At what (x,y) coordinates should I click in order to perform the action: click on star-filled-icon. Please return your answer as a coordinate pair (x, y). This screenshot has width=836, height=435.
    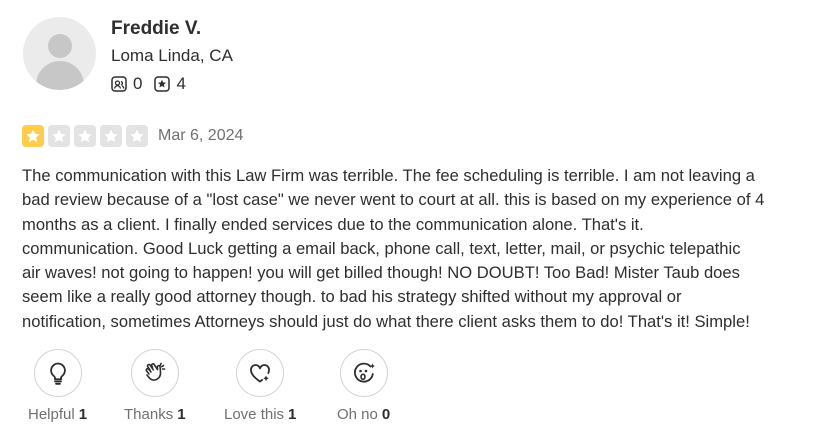
    Looking at the image, I should click on (33, 136).